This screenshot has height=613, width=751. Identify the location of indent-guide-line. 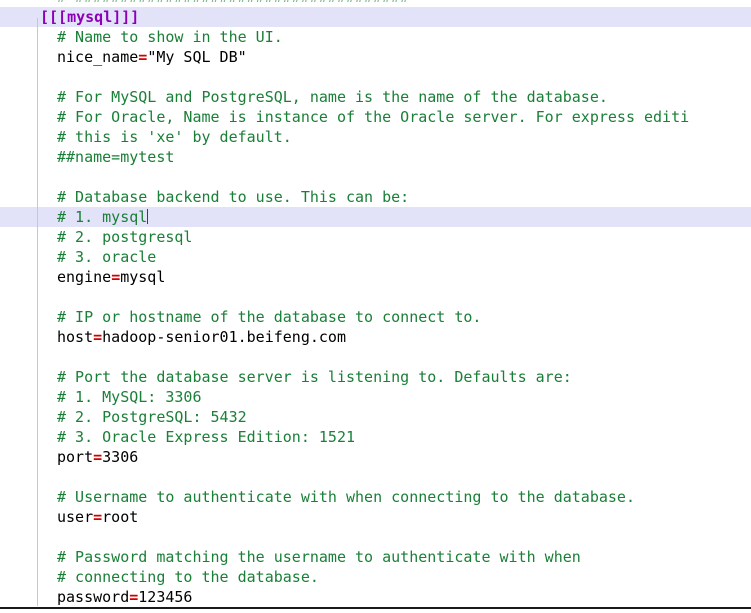
(37, 312).